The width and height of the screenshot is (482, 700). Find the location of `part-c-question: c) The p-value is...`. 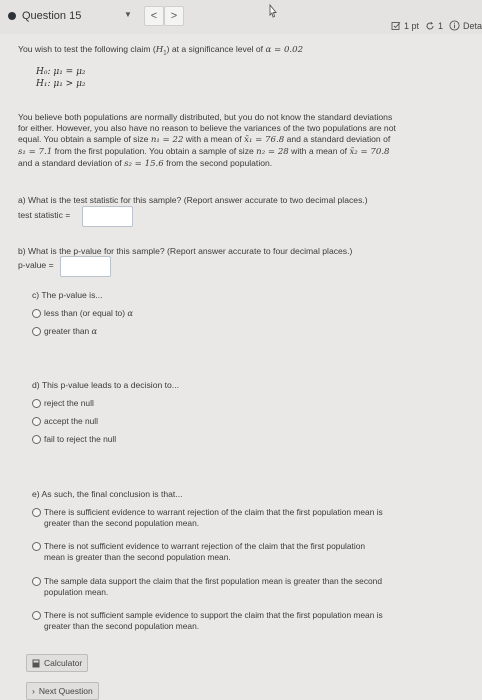

part-c-question: c) The p-value is... is located at coordinates (67, 295).